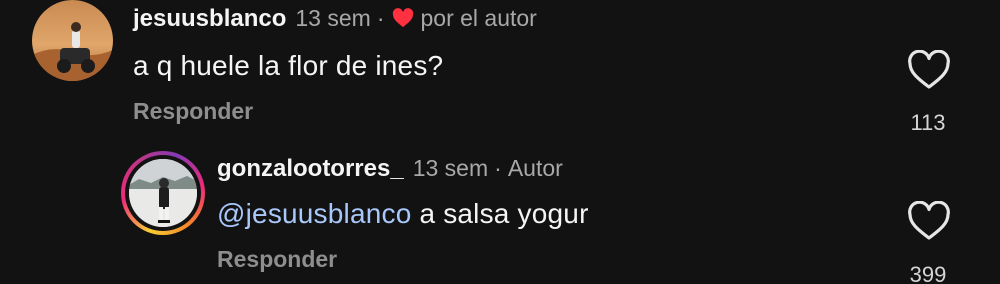 The width and height of the screenshot is (1000, 284). What do you see at coordinates (450, 168) in the screenshot?
I see `reply-time: 13 sem` at bounding box center [450, 168].